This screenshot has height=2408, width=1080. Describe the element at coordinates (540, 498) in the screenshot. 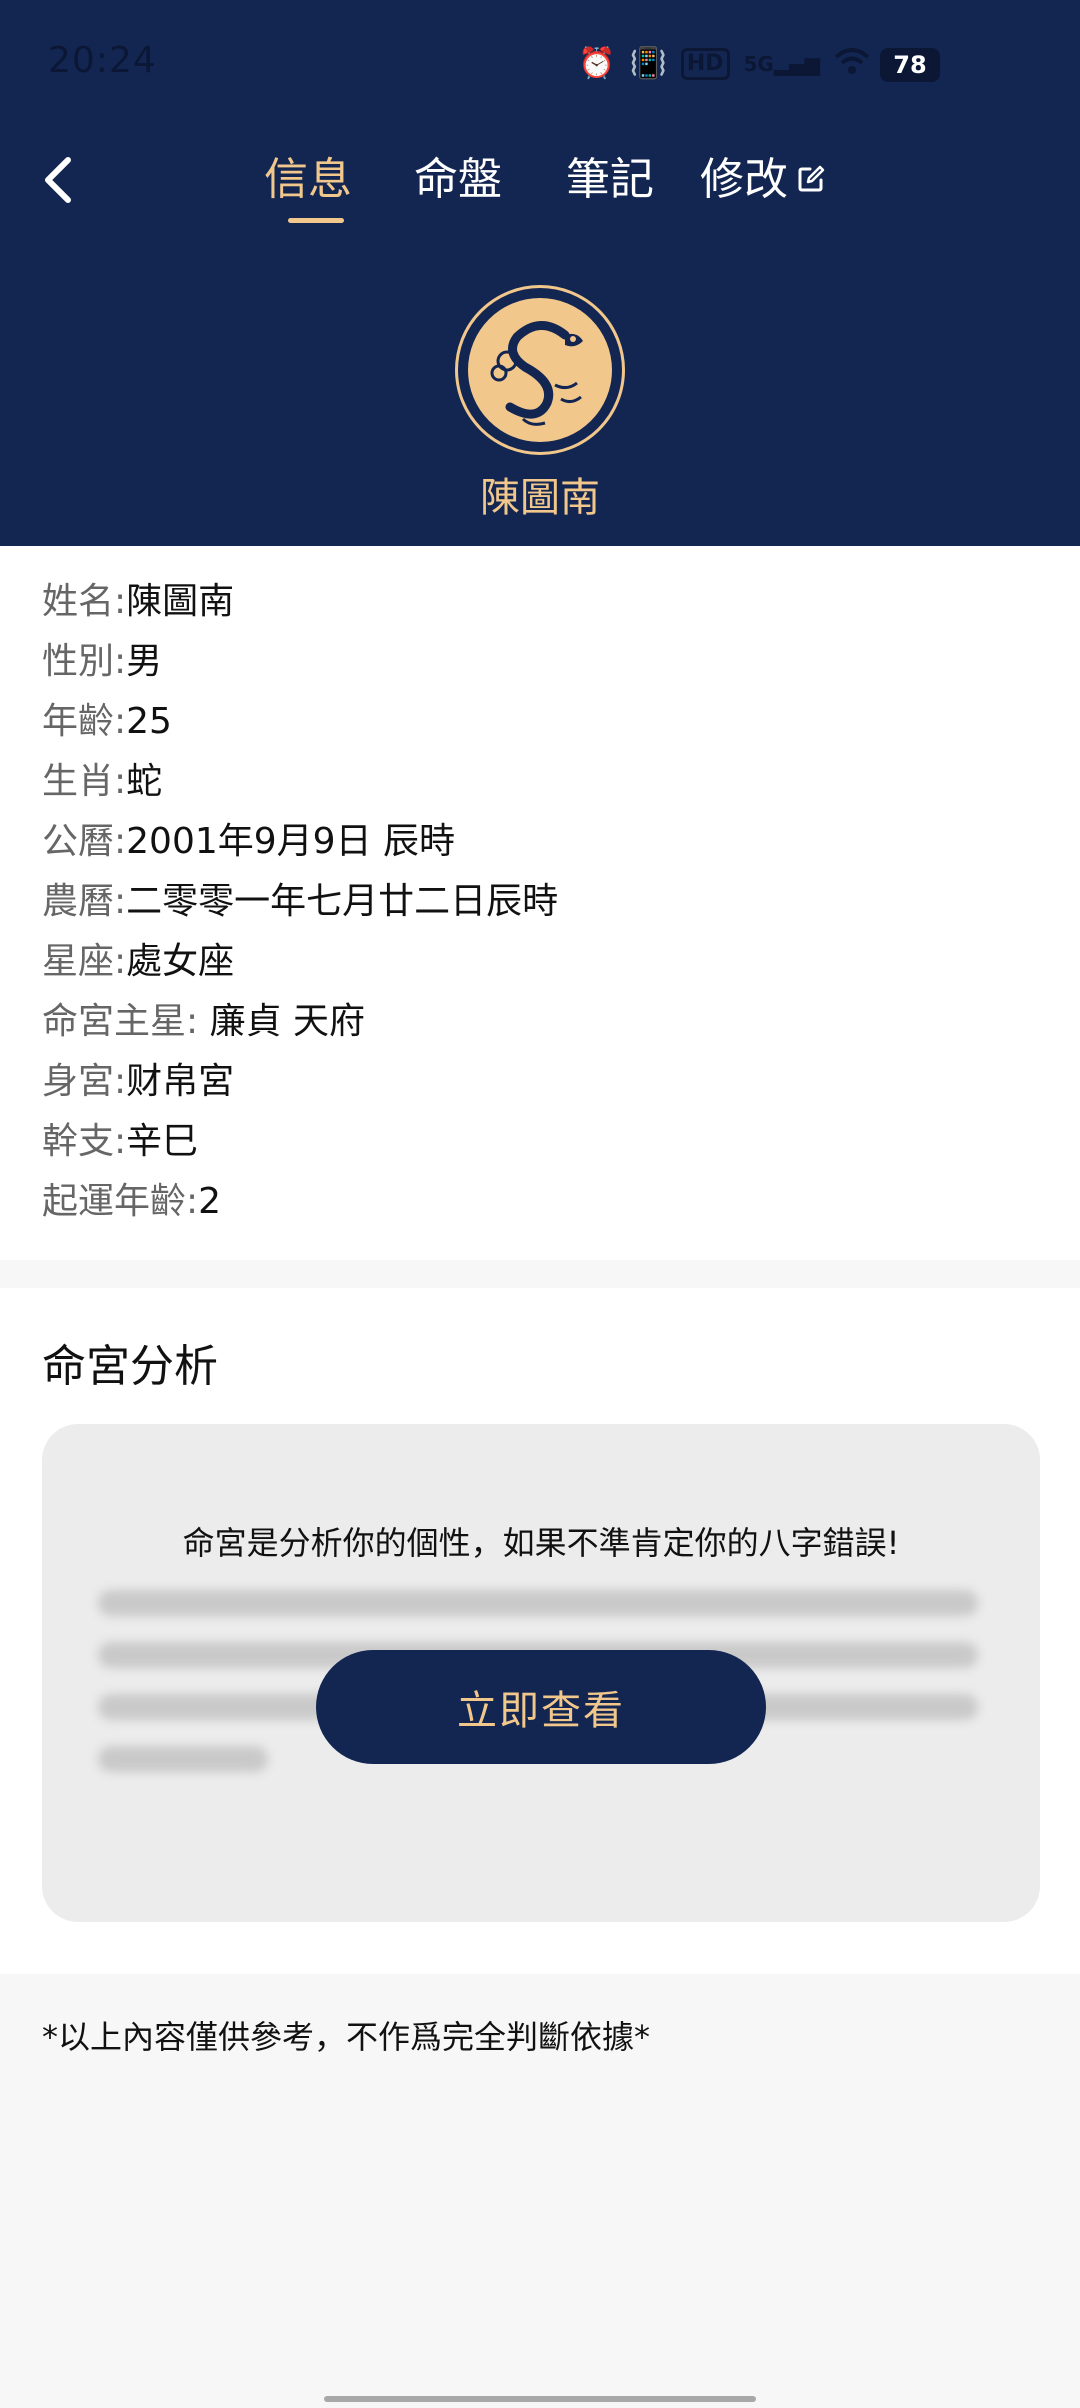

I see `profile-name: 陳圖南` at that location.